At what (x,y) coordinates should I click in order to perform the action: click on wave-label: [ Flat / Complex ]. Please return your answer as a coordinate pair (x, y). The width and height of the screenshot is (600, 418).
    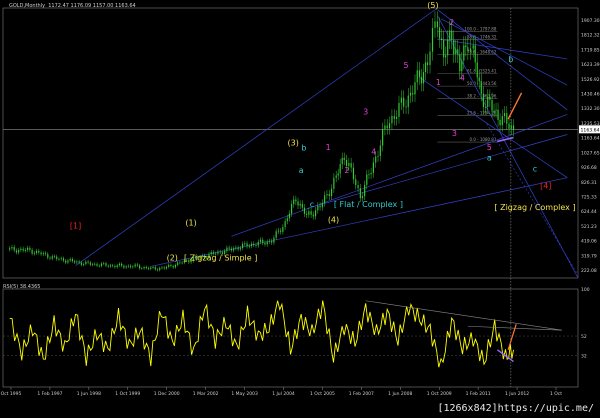
    Looking at the image, I should click on (368, 204).